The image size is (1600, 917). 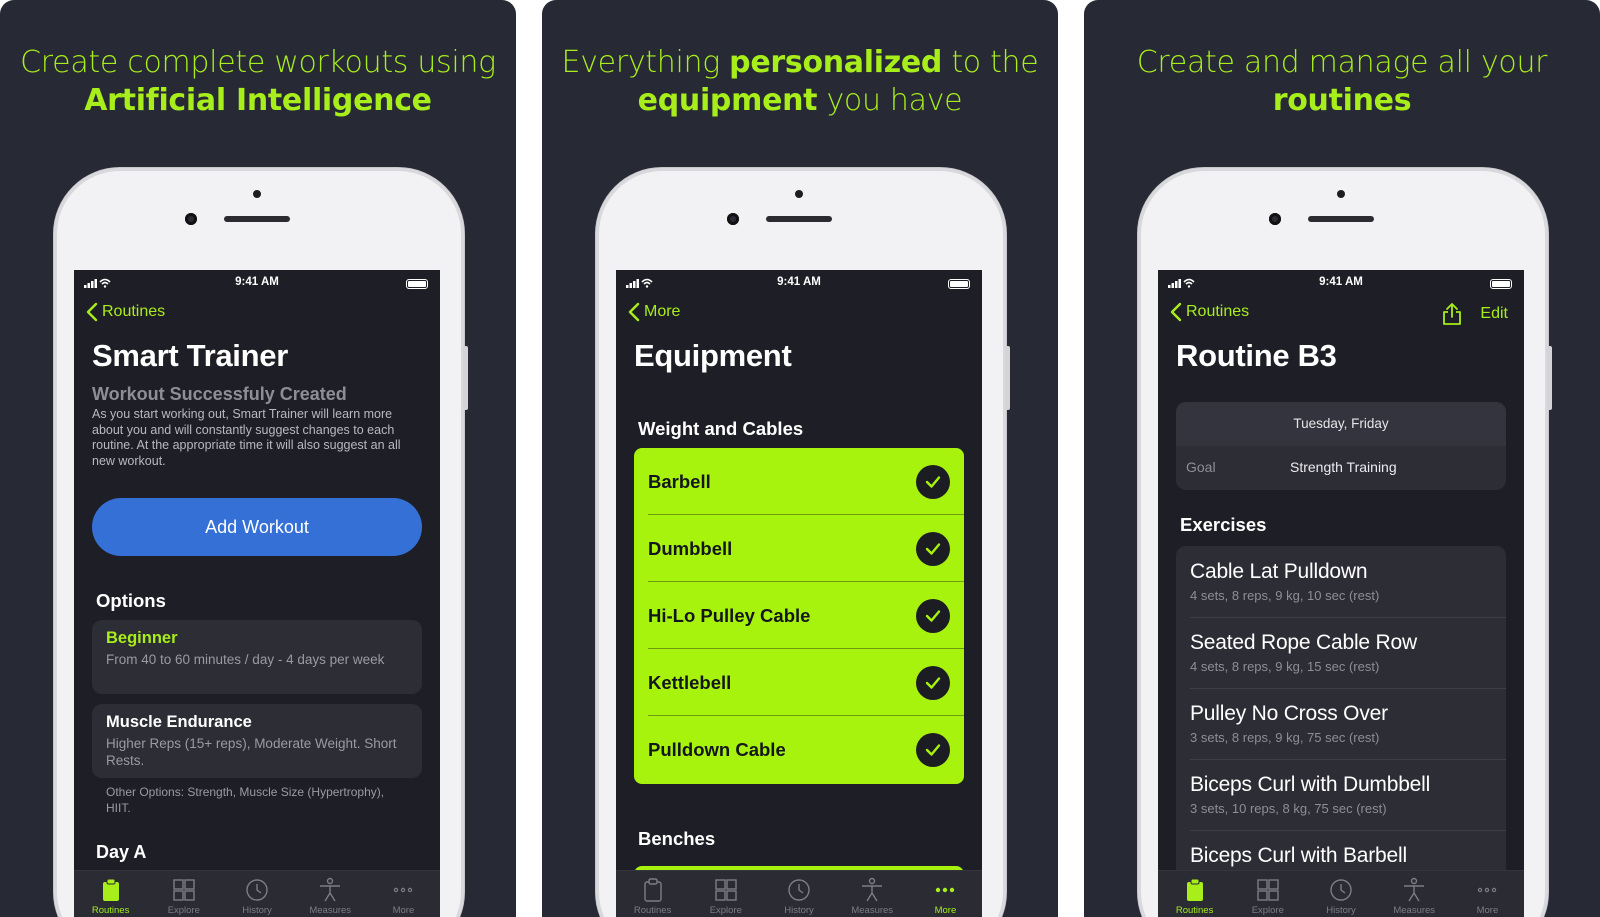 What do you see at coordinates (713, 355) in the screenshot?
I see `page-title: Equipment` at bounding box center [713, 355].